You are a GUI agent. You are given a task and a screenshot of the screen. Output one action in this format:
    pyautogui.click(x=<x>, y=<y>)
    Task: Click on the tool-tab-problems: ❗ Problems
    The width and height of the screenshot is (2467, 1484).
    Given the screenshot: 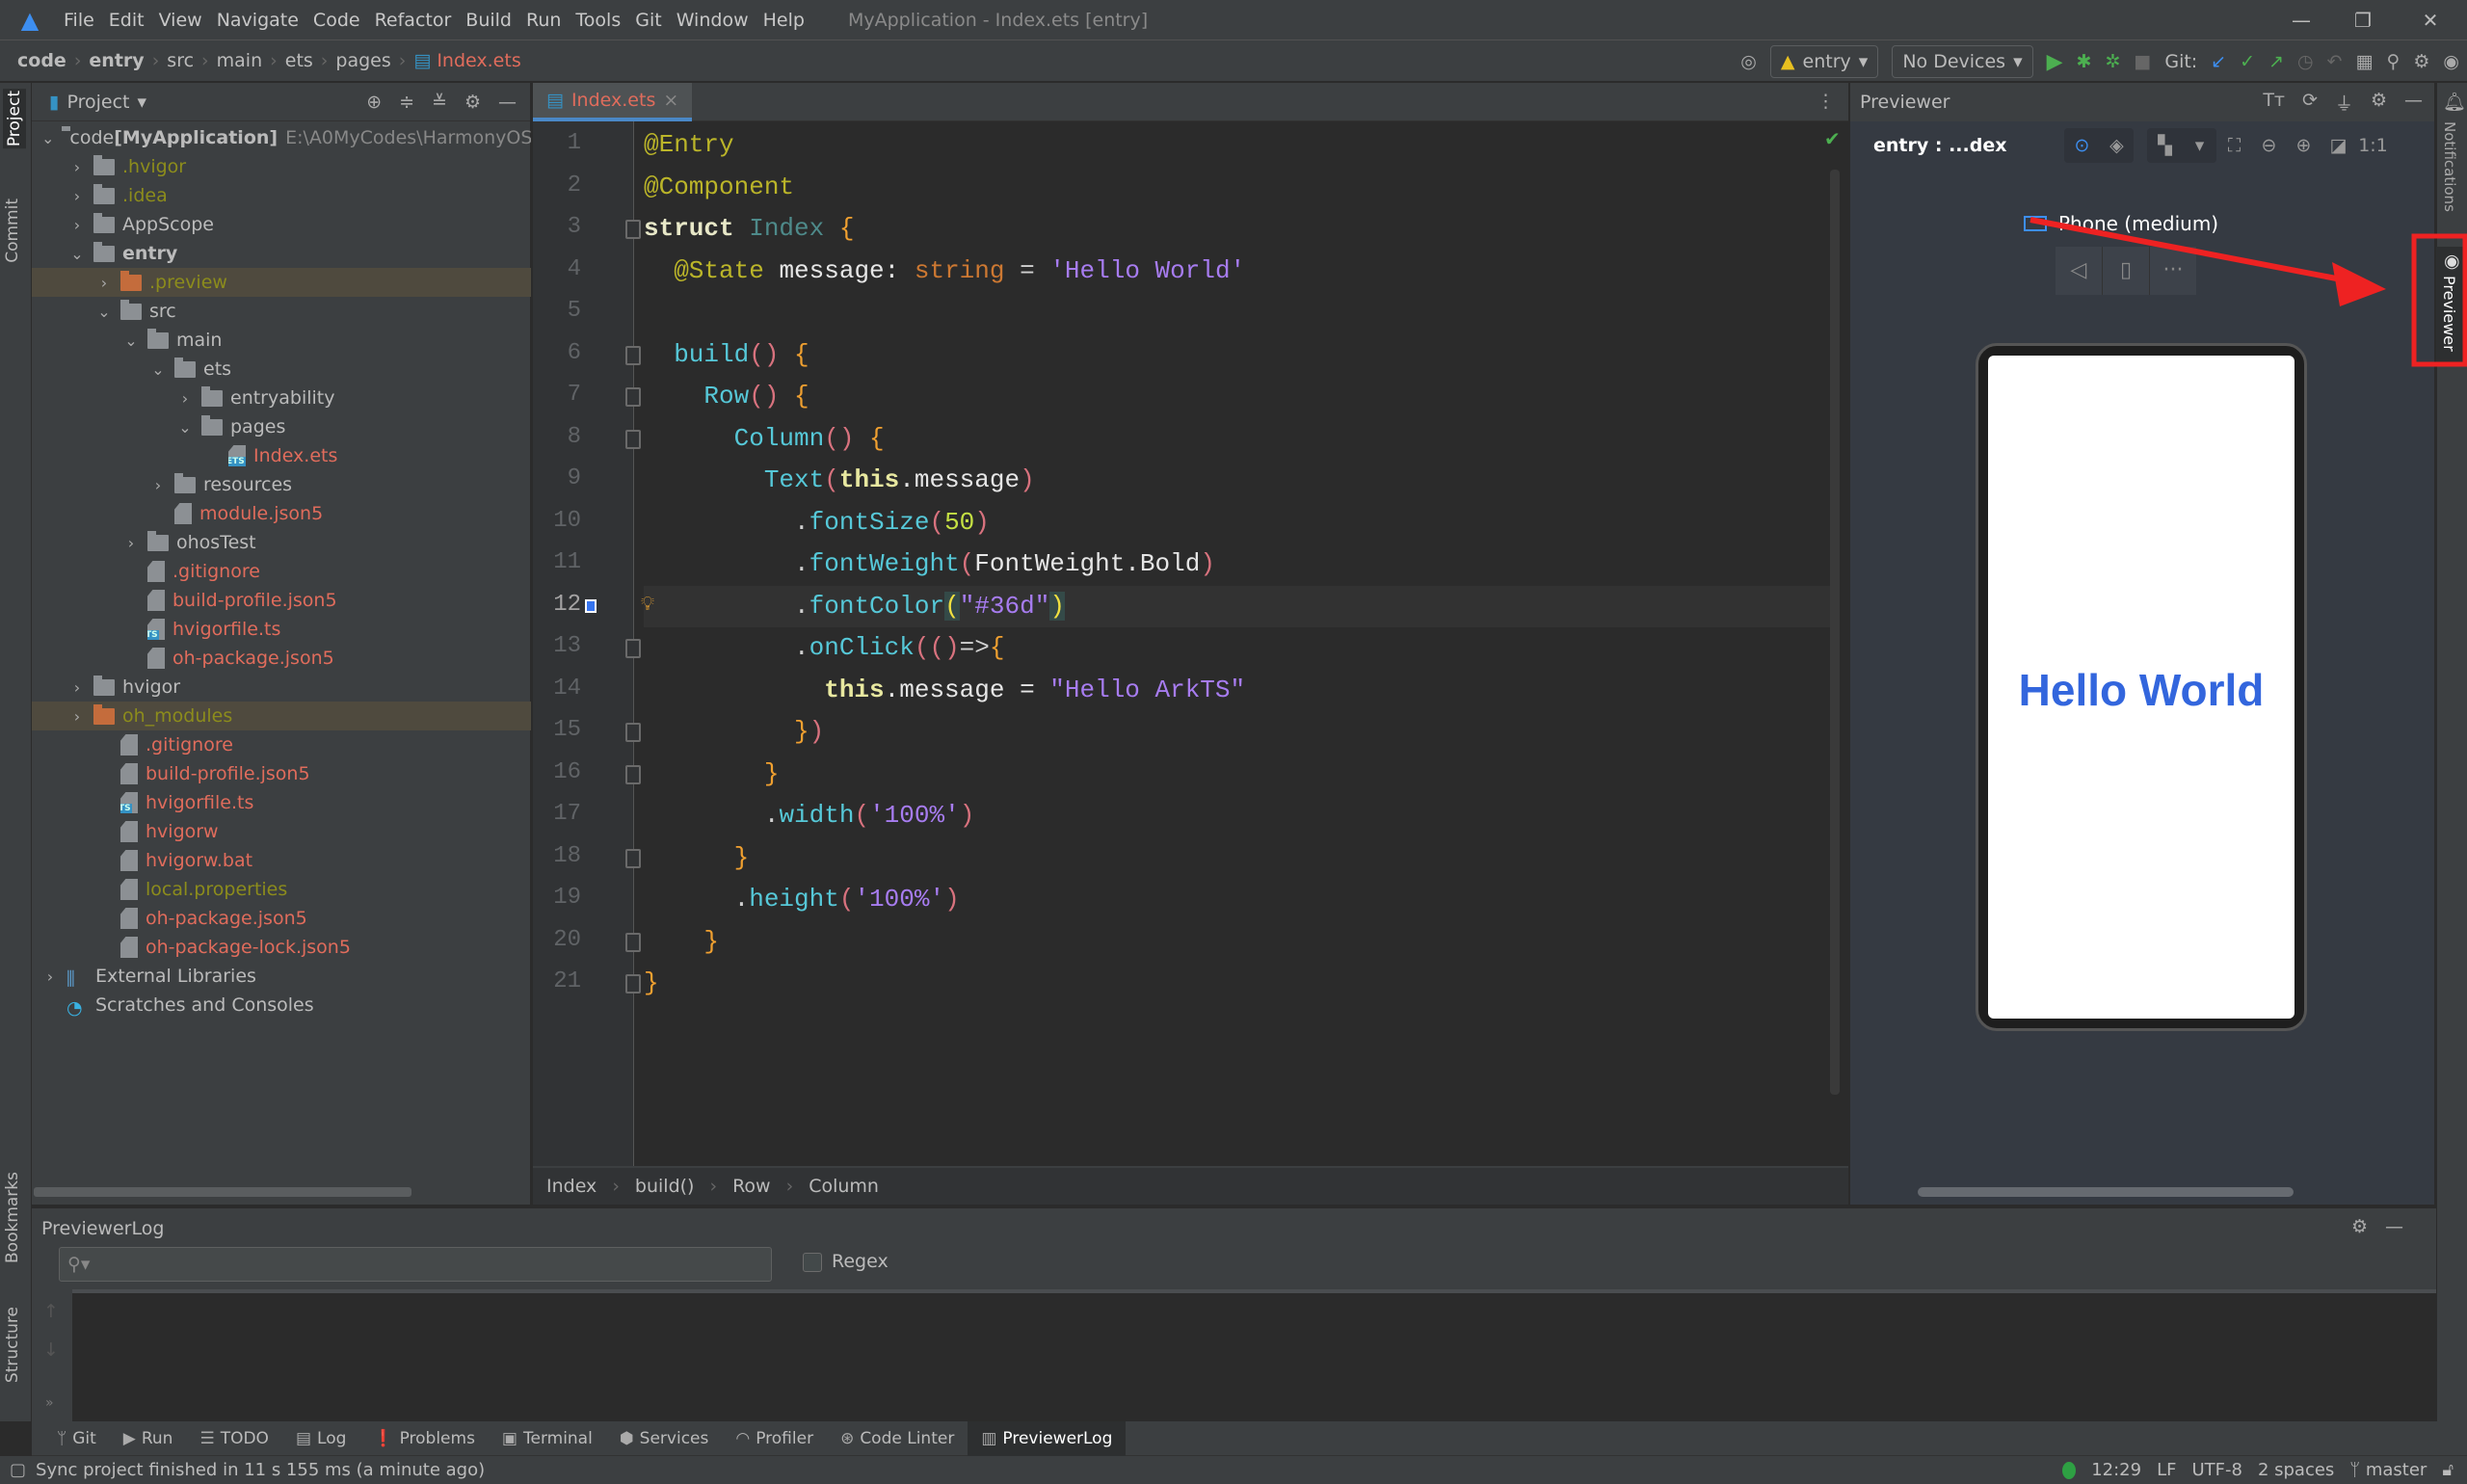 What is the action you would take?
    pyautogui.click(x=424, y=1438)
    